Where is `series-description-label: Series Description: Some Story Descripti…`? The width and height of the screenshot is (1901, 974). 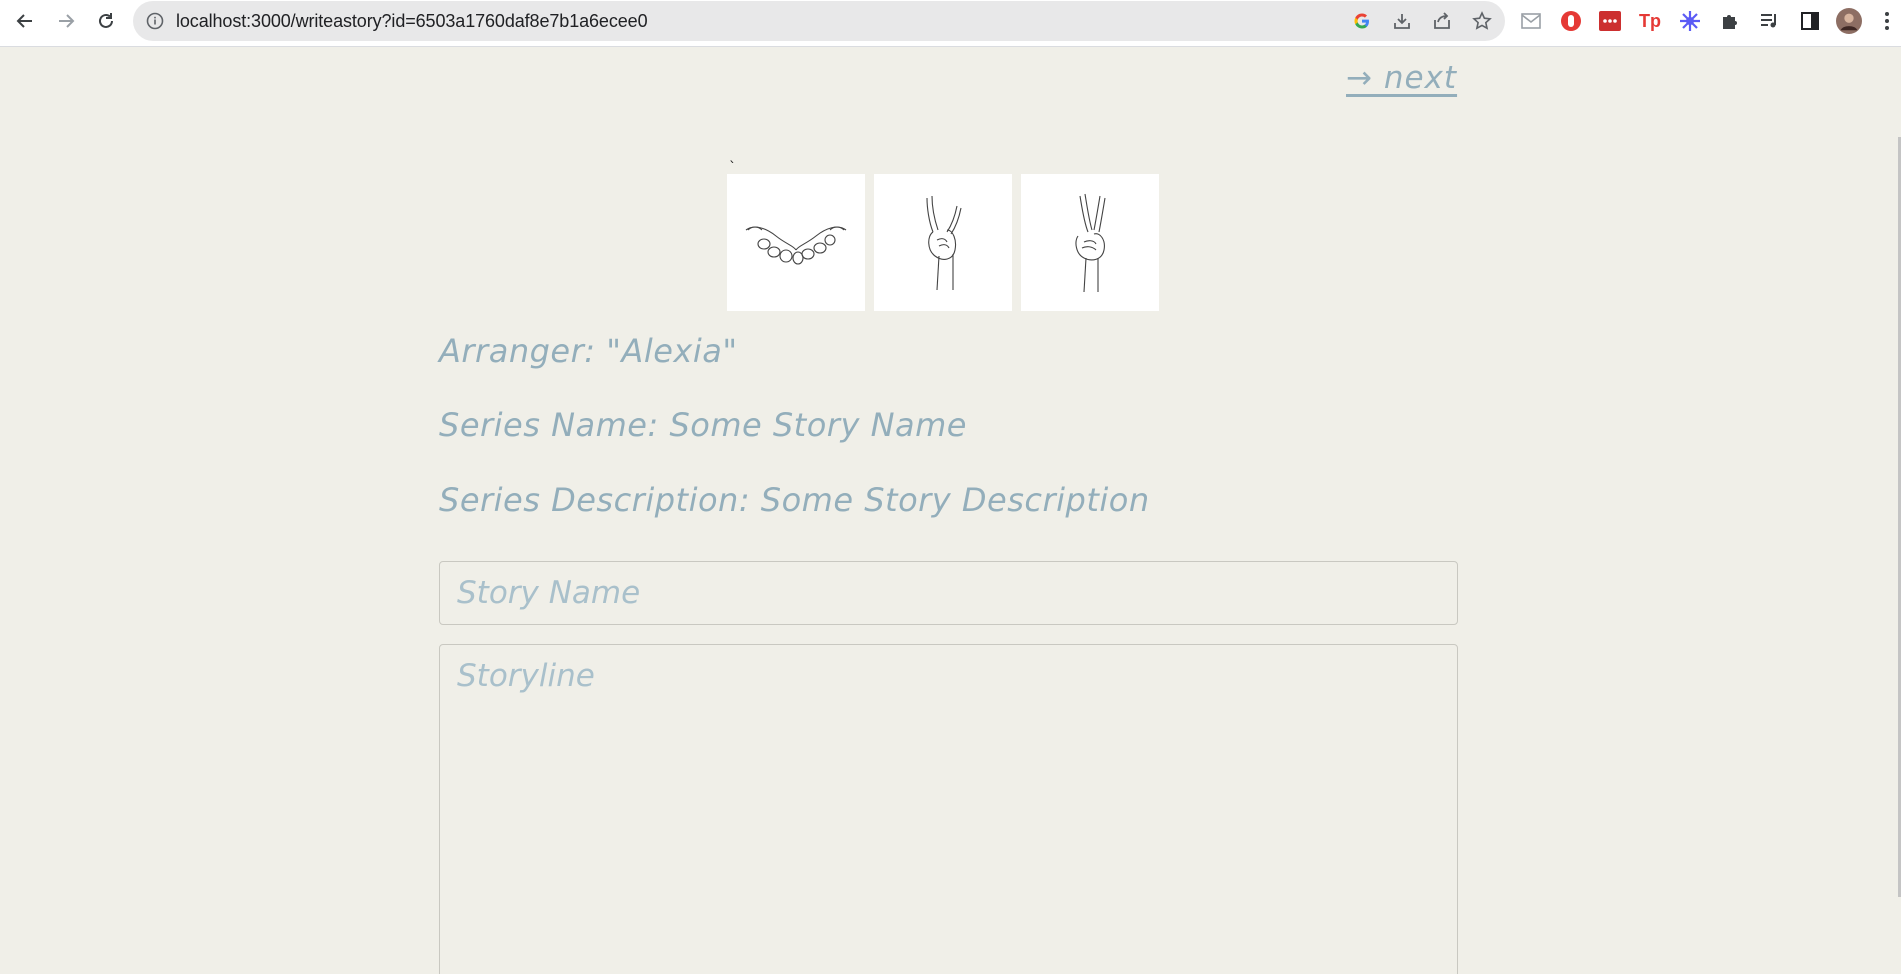
series-description-label: Series Description: Some Story Descripti… is located at coordinates (794, 500).